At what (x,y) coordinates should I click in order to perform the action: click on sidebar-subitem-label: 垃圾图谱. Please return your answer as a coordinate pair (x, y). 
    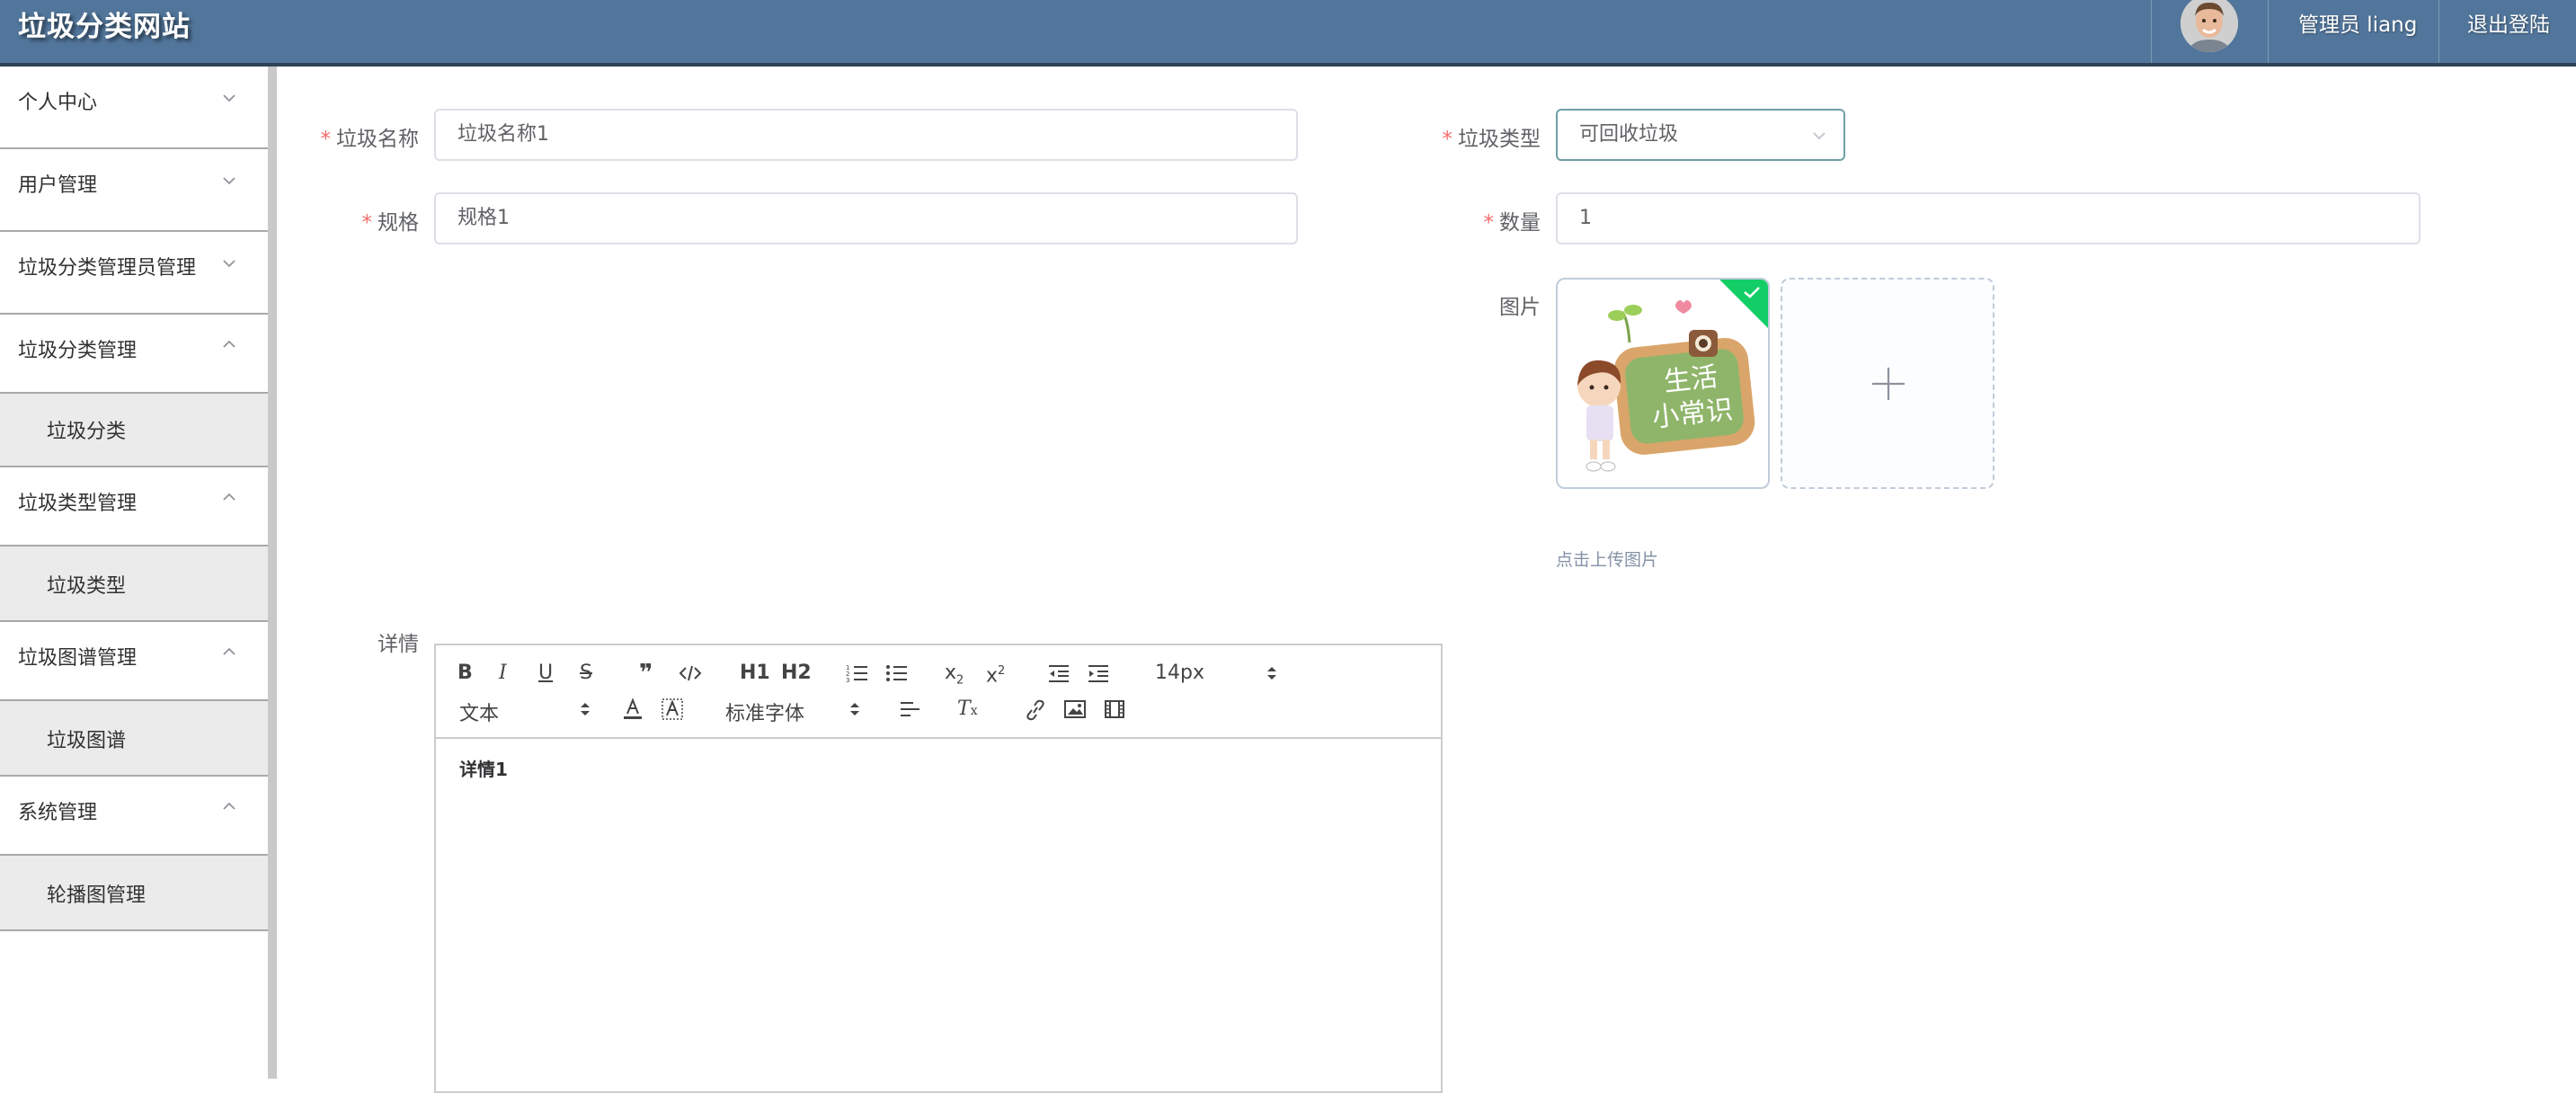
    Looking at the image, I should click on (87, 741).